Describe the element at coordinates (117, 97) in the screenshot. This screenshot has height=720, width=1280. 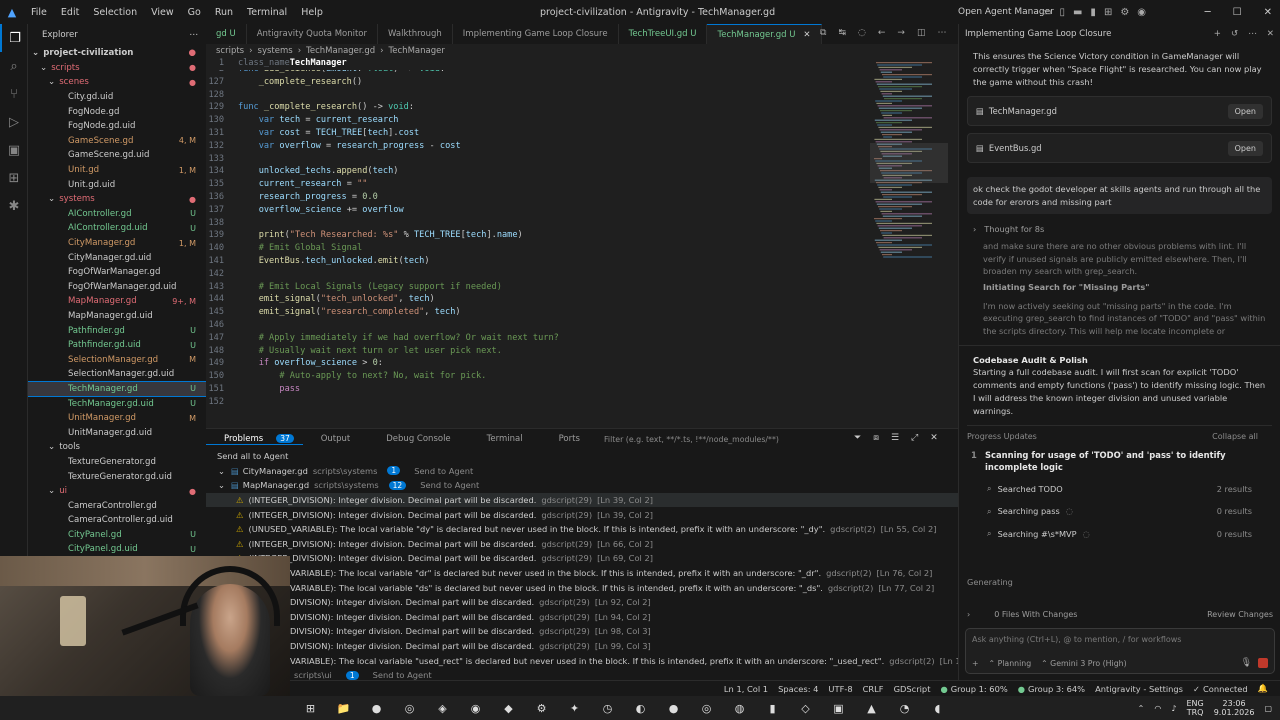
I see `file-item: City.gd.uid` at that location.